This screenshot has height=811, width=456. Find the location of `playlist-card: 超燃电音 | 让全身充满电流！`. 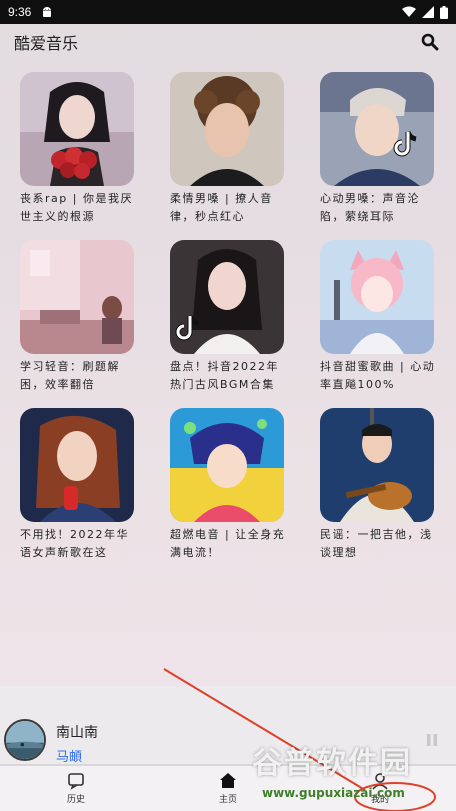

playlist-card: 超燃电音 | 让全身充满电流！ is located at coordinates (228, 485).